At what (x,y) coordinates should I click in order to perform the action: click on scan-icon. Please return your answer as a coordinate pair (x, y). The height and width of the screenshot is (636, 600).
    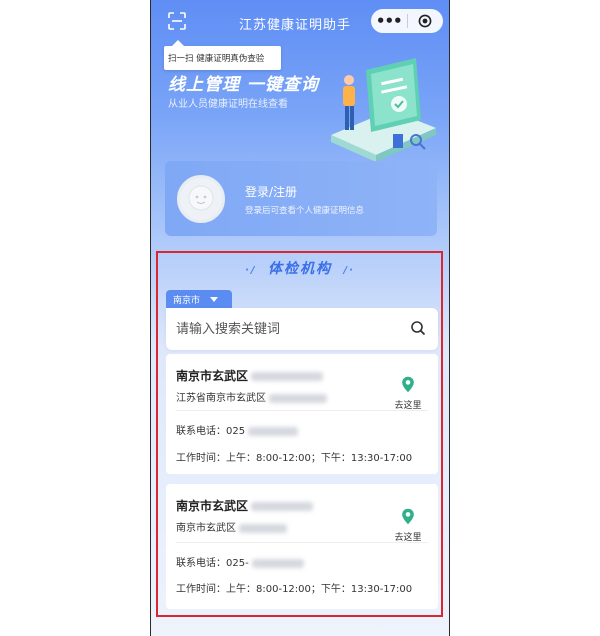
    Looking at the image, I should click on (177, 21).